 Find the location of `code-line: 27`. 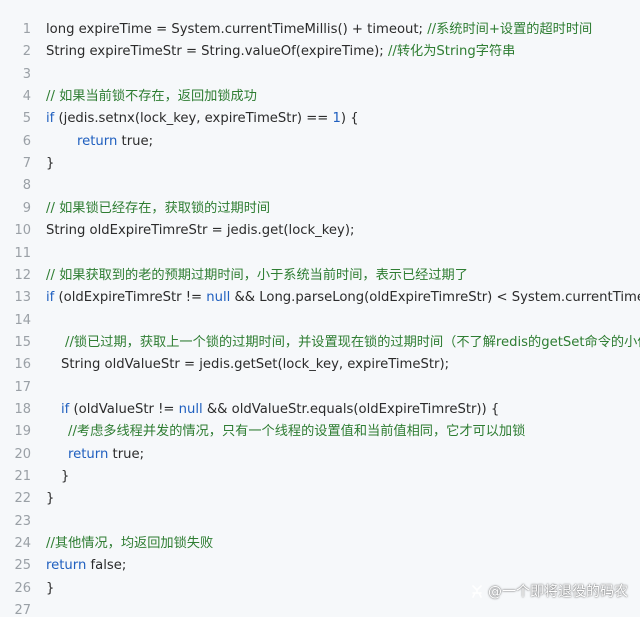

code-line: 27 is located at coordinates (320, 608).